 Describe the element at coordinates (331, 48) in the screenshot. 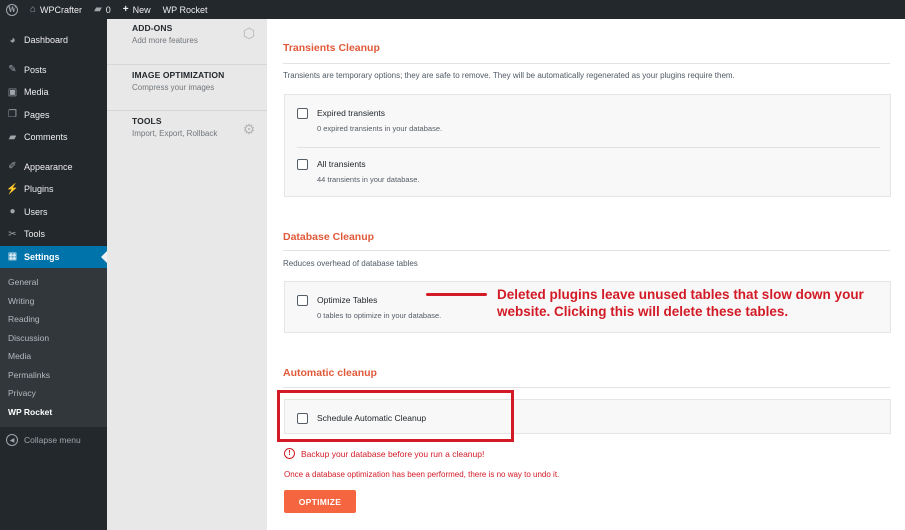

I see `transients-title: Transients Cleanup` at that location.